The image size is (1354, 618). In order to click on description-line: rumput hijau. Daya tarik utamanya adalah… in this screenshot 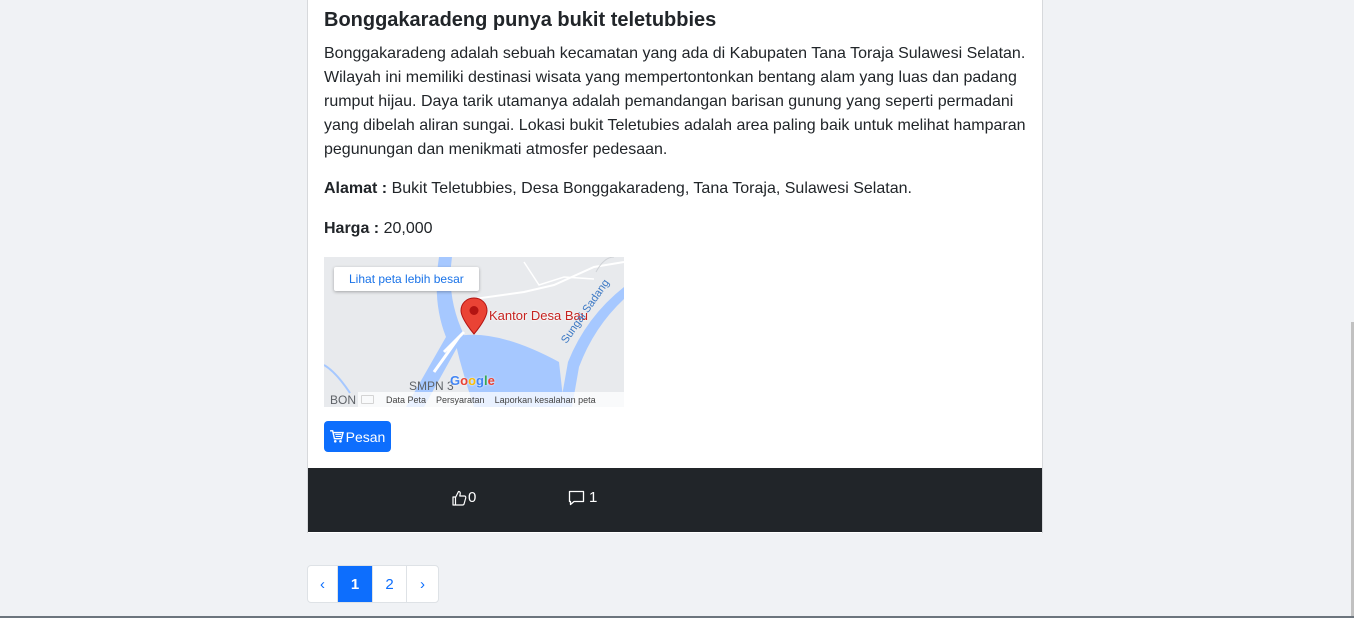, I will do `click(669, 101)`.